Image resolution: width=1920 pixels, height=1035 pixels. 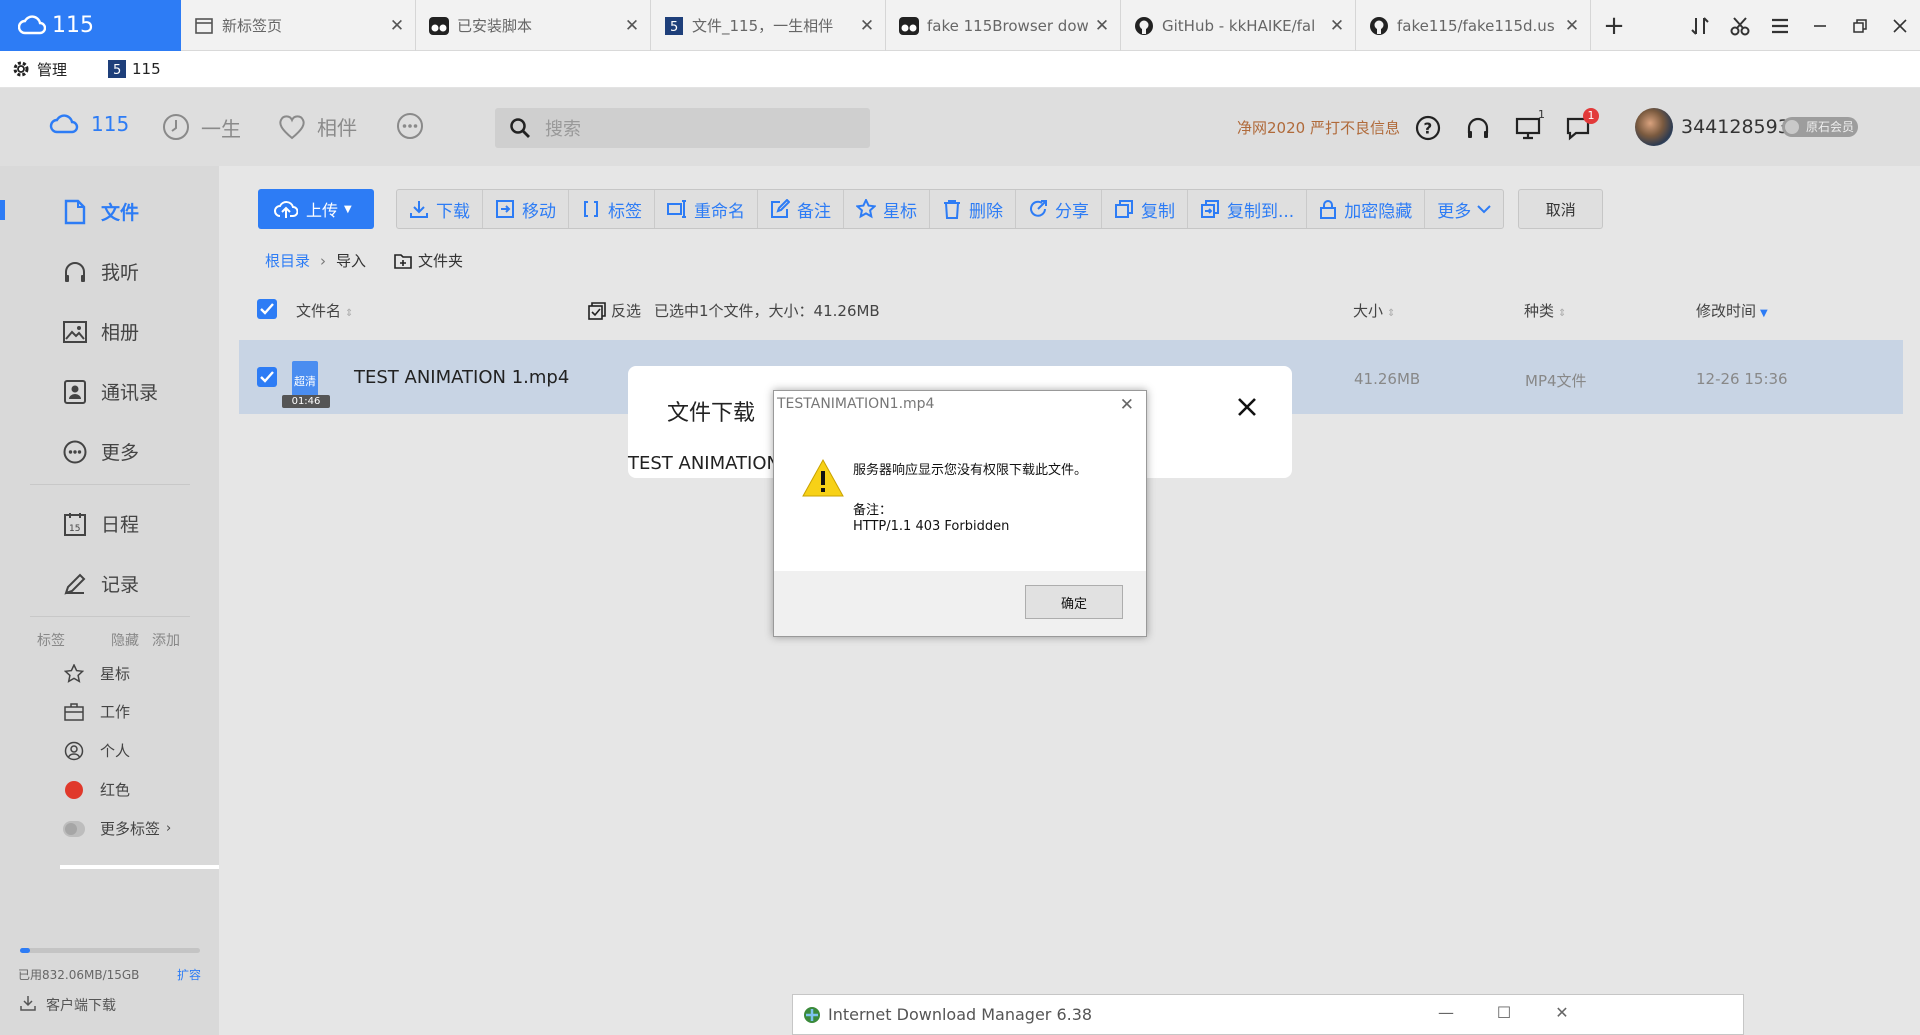 I want to click on sidebar-item-calendar: 15 日程, so click(x=100, y=523).